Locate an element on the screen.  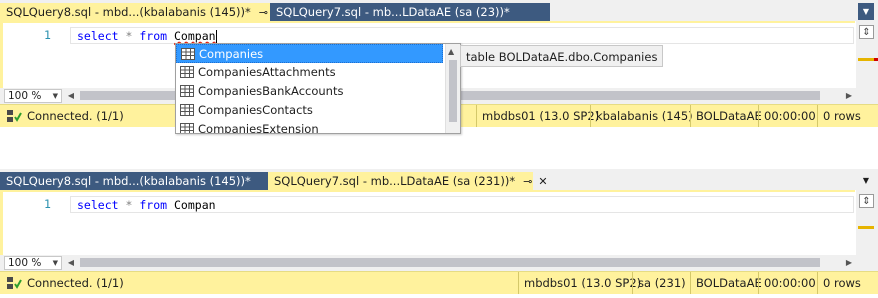
intellisense-item-label: CompaniesAttachments is located at coordinates (267, 72).